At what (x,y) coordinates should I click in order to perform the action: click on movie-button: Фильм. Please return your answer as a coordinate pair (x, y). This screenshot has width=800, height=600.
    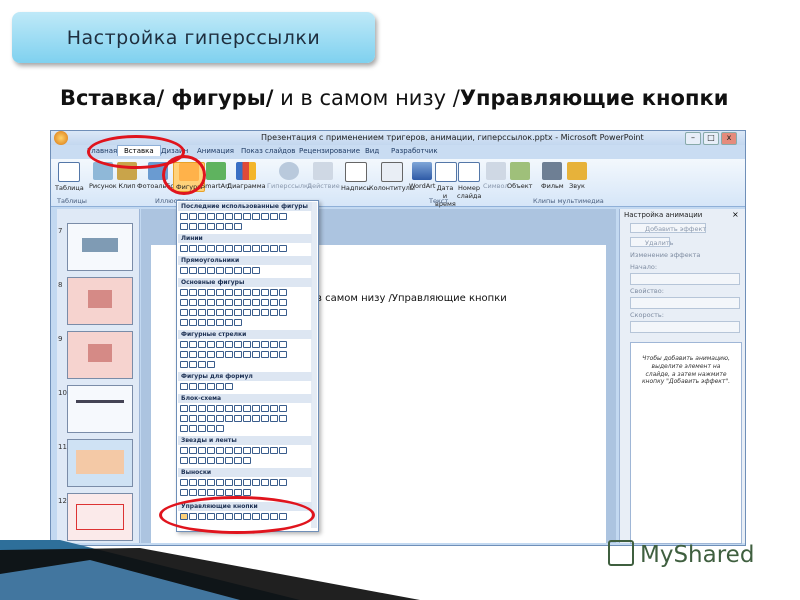
    Looking at the image, I should click on (552, 176).